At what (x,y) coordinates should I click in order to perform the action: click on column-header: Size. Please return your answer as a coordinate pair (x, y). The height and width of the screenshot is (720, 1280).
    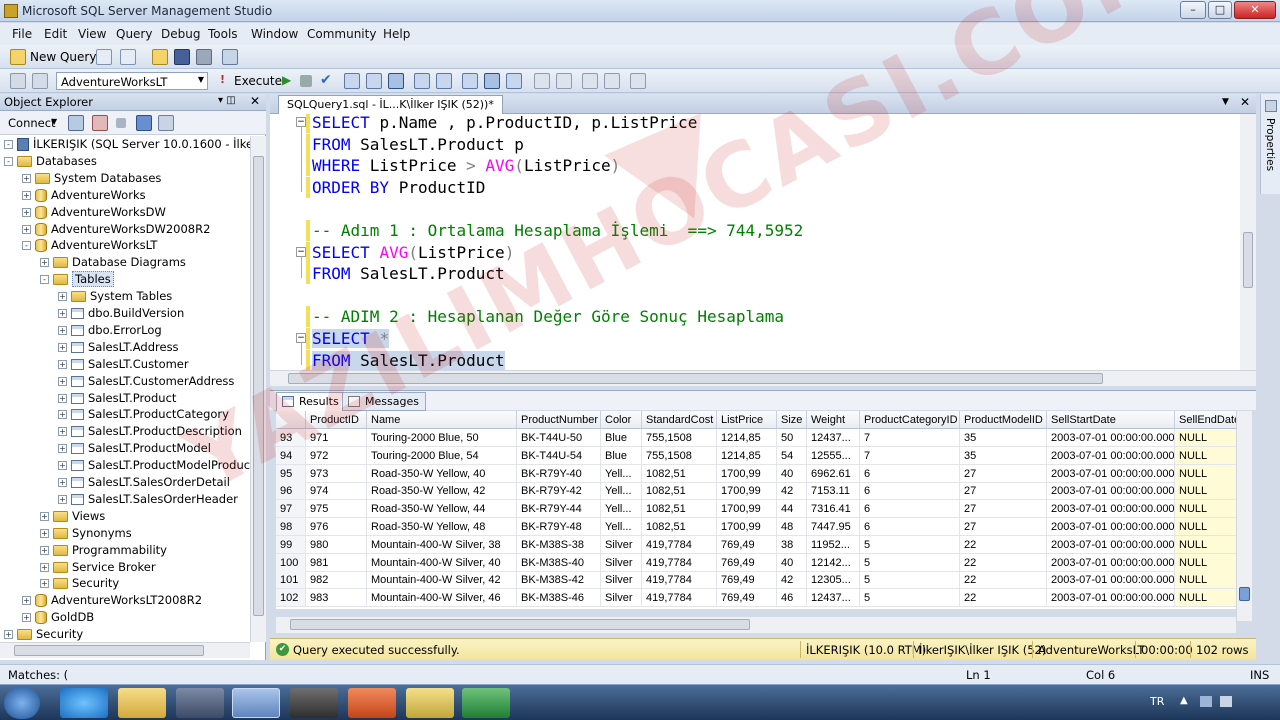
    Looking at the image, I should click on (792, 420).